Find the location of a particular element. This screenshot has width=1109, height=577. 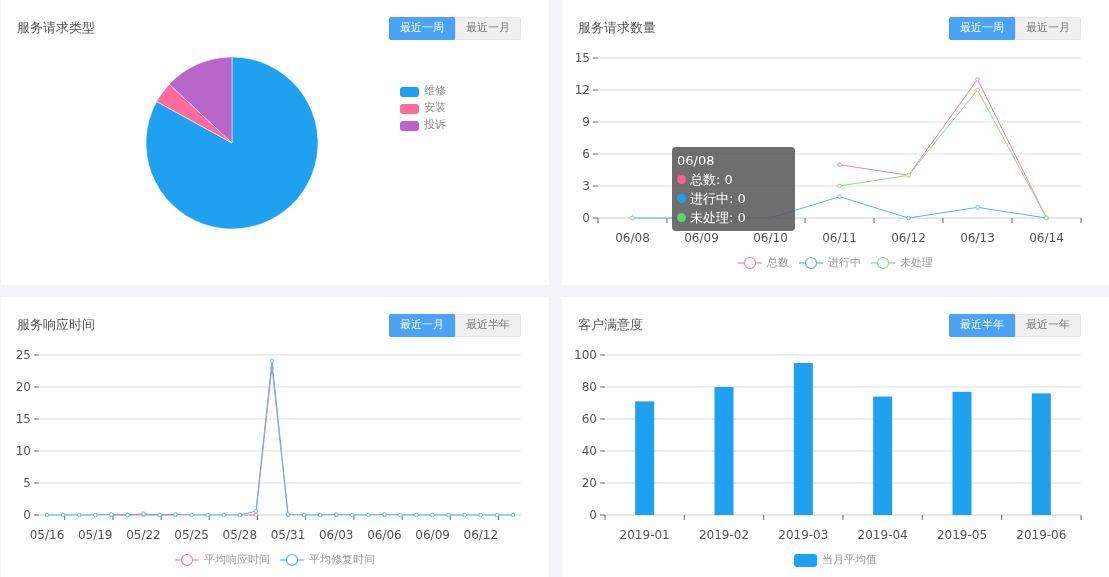

axis-label: 2019-04 is located at coordinates (882, 535).